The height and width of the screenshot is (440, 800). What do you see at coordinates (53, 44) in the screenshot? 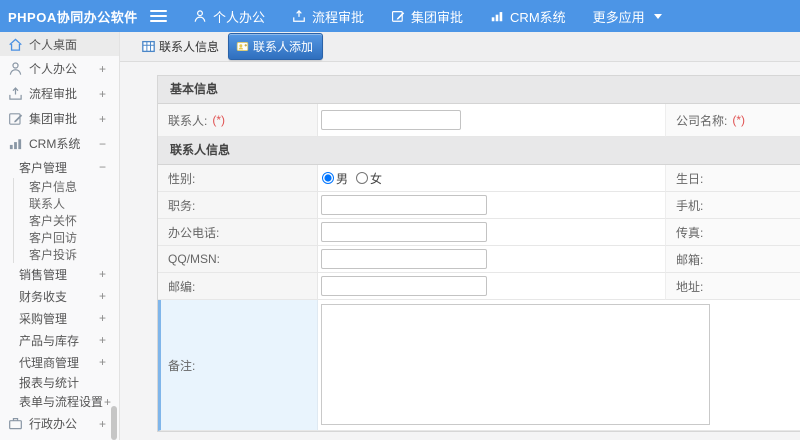
I see `sidebar-item-label: 个人桌面` at bounding box center [53, 44].